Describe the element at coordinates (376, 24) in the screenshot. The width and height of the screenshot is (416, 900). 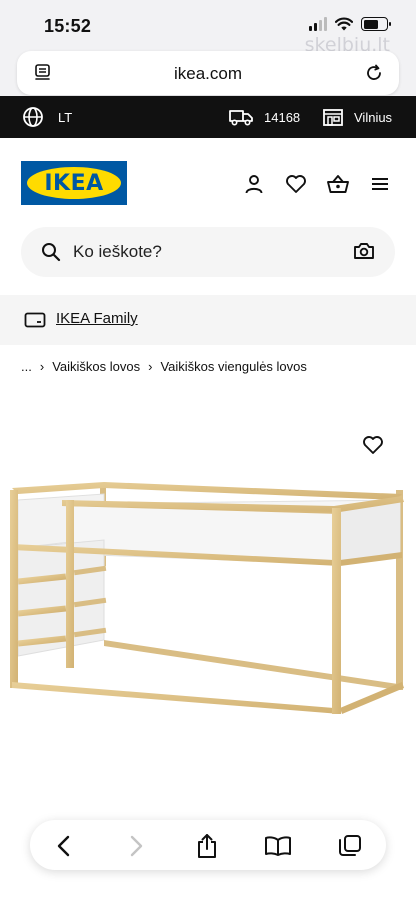
I see `battery-icon` at that location.